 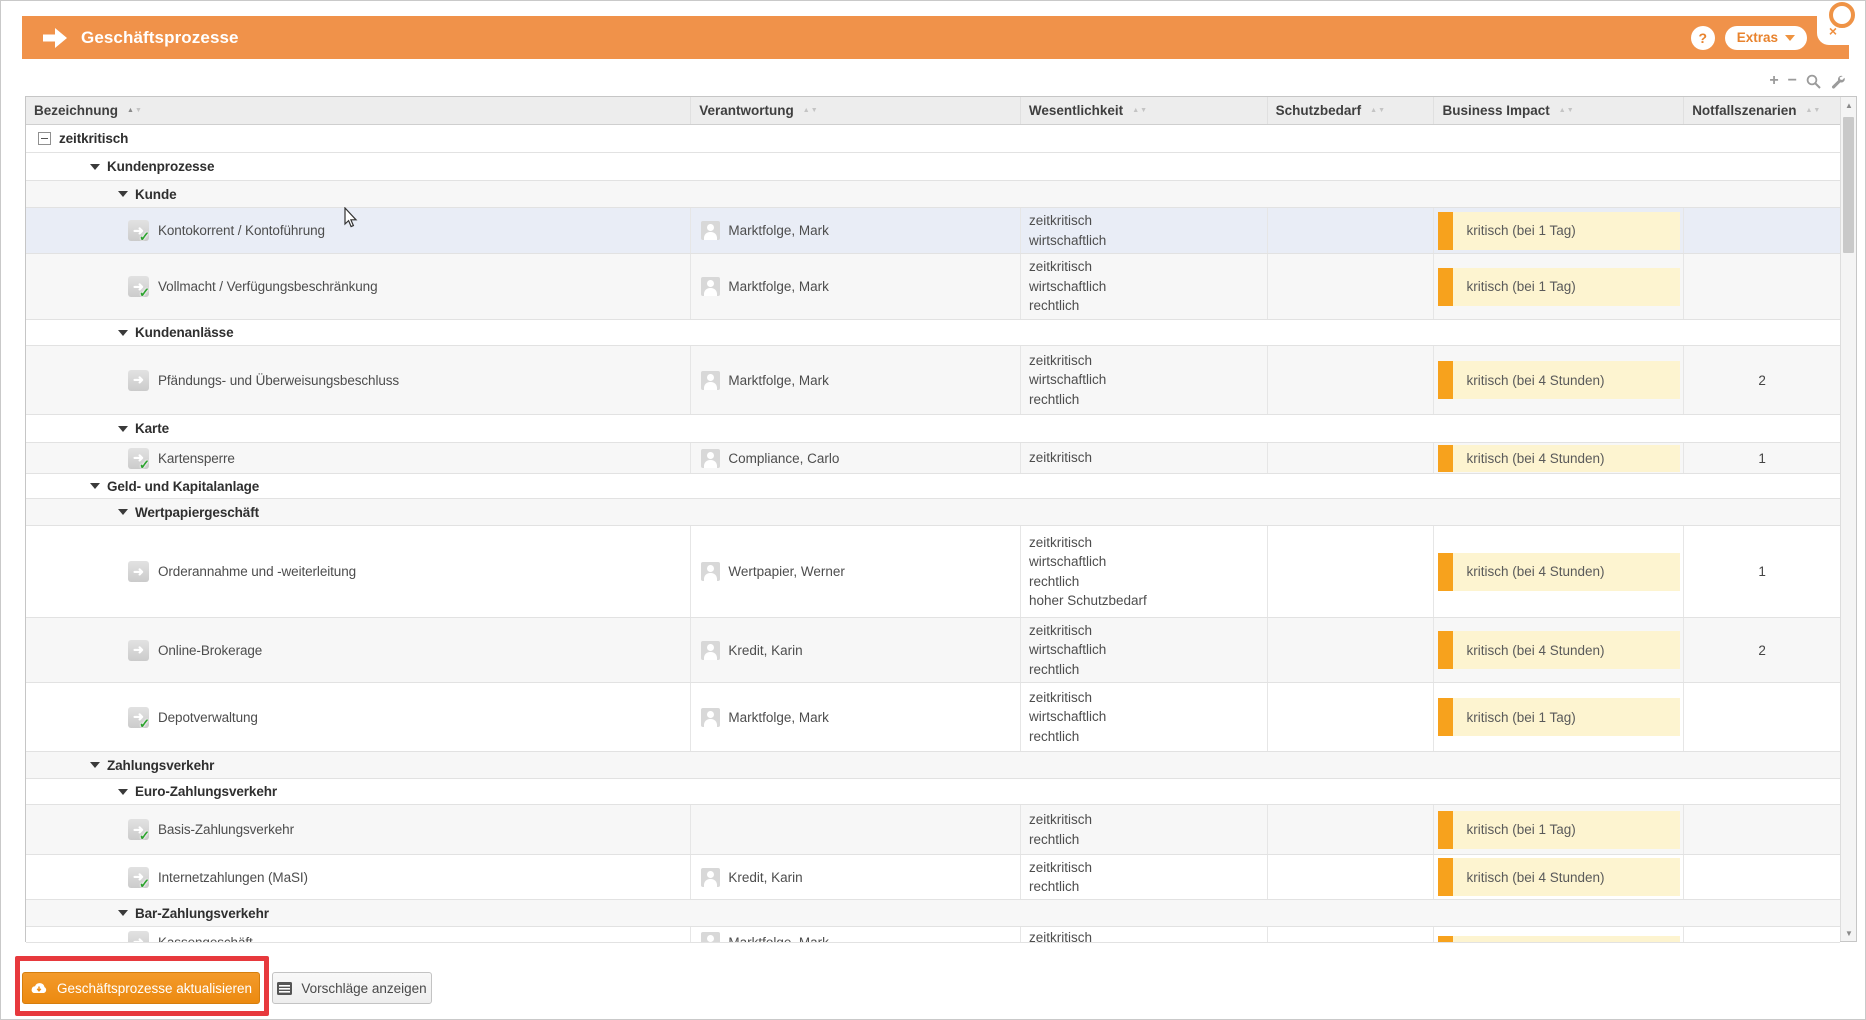 I want to click on group-row-karte: Karte, so click(x=933, y=429).